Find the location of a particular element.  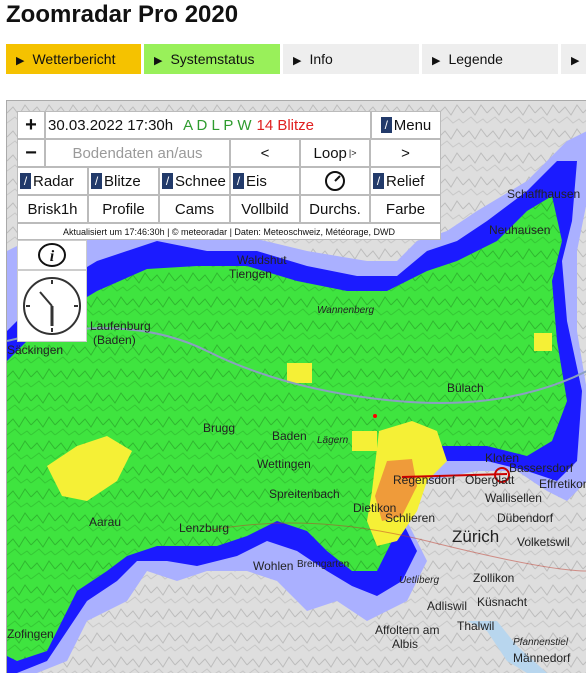

place-label: Zürich is located at coordinates (476, 536).